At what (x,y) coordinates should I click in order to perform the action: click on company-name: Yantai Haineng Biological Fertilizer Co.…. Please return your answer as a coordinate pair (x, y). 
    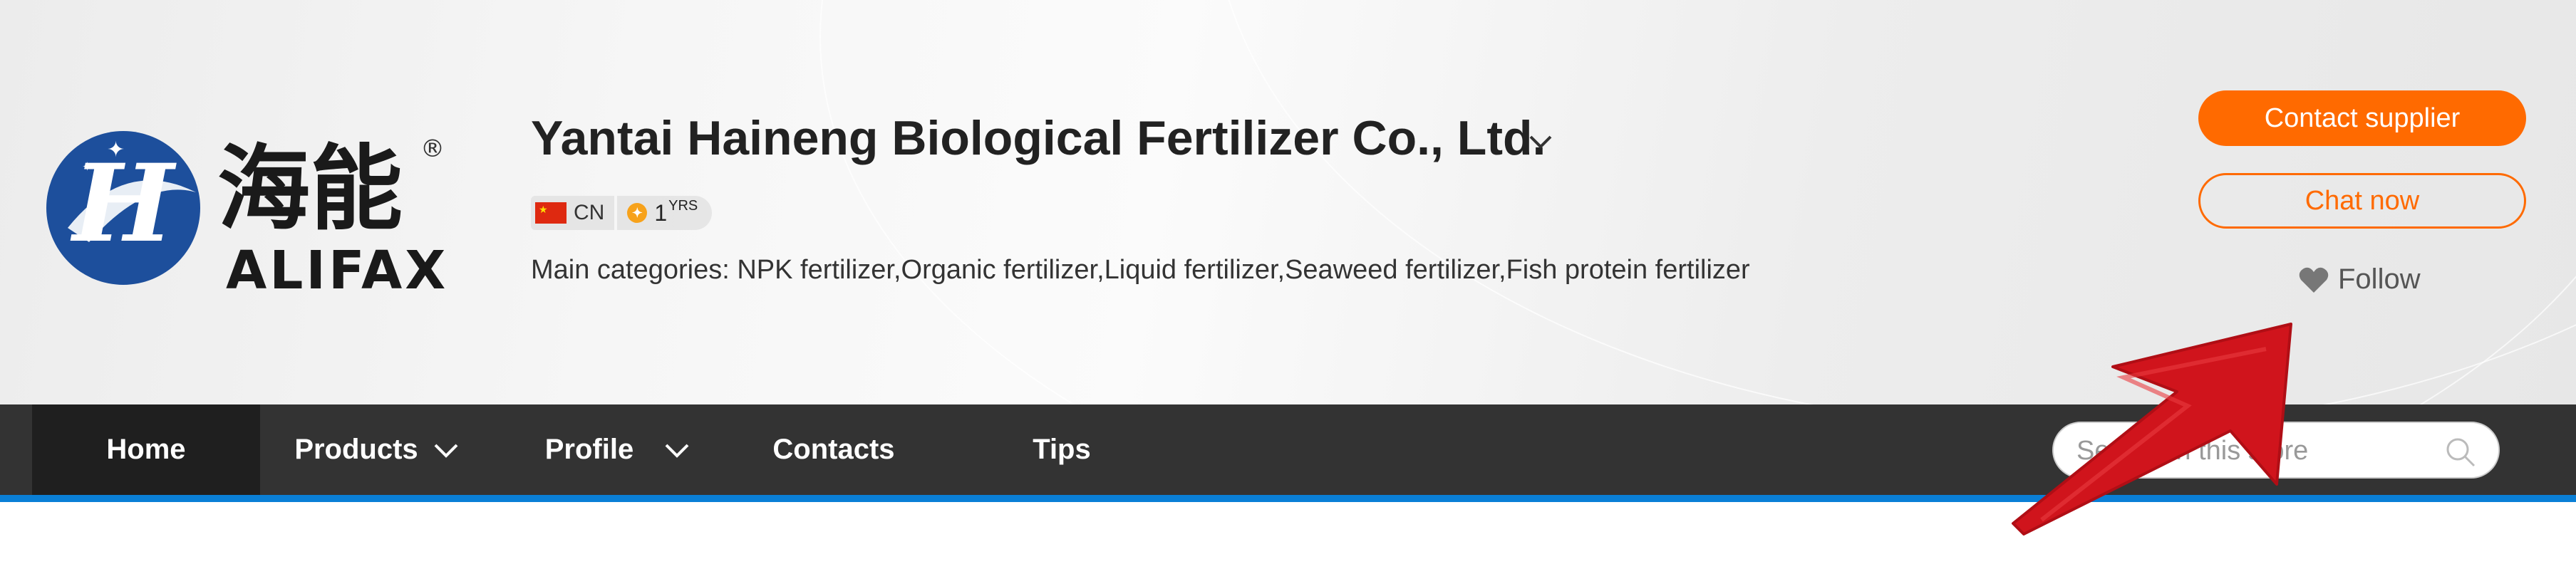
    Looking at the image, I should click on (1038, 138).